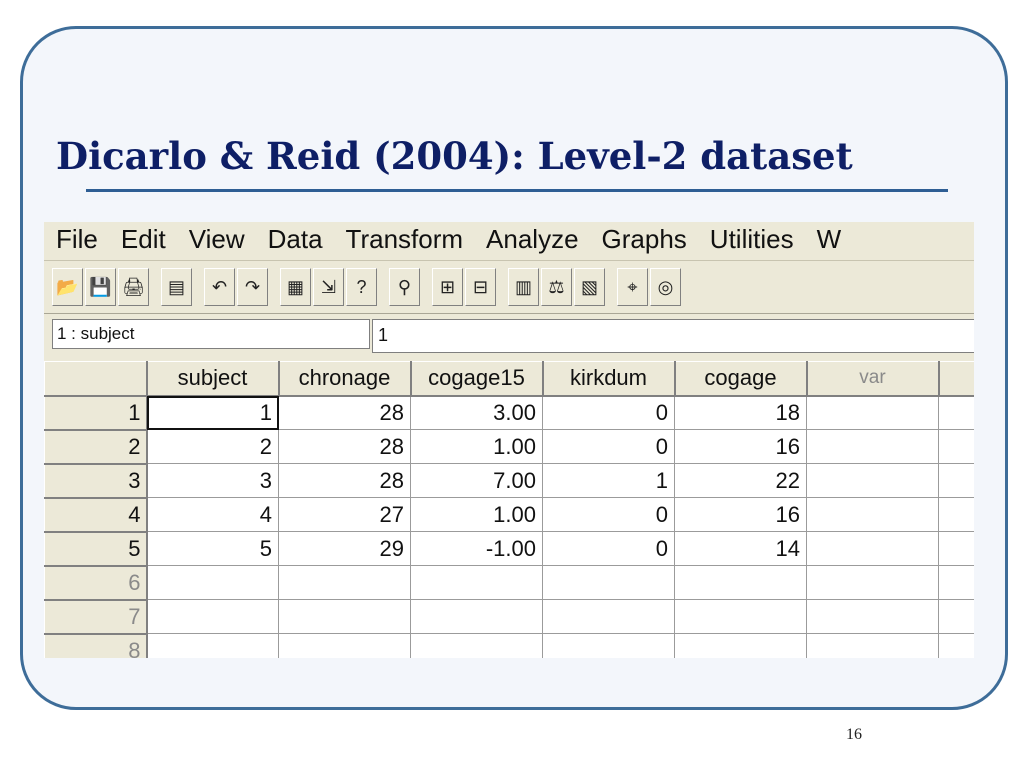  I want to click on column-header-var: var, so click(873, 379).